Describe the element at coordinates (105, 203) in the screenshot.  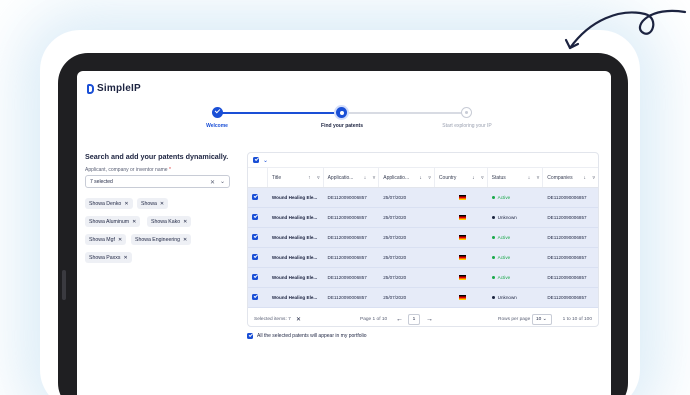
I see `chip-label: Showa Denko` at that location.